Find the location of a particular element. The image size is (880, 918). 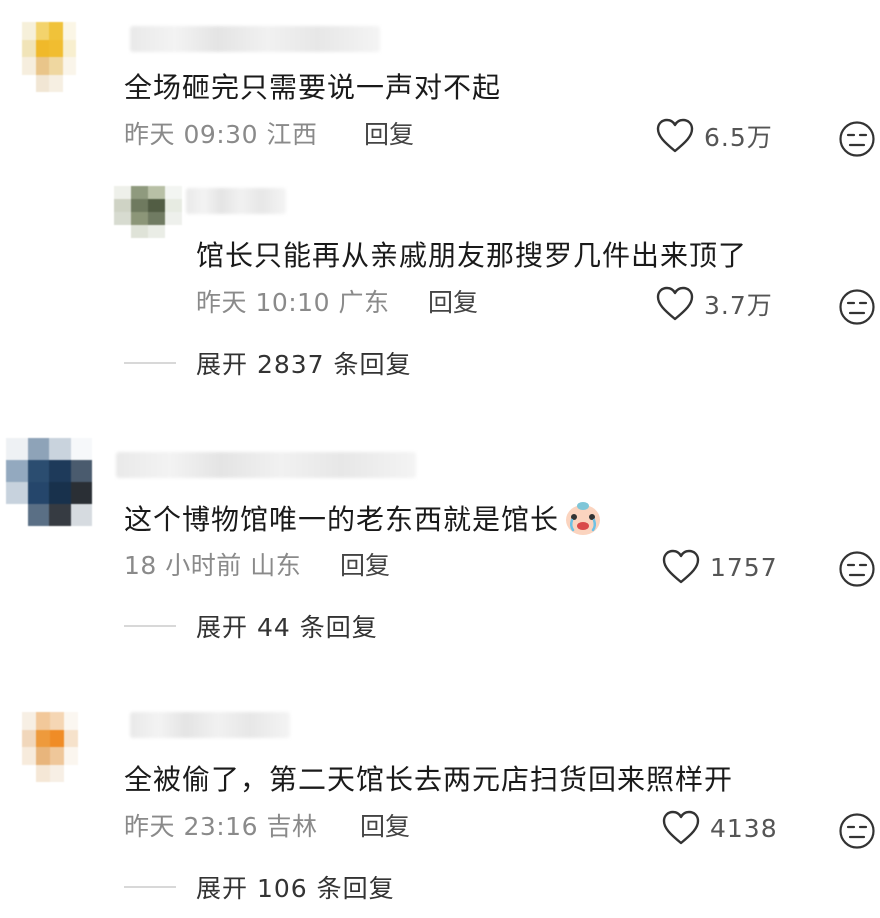

crying-face-emoji is located at coordinates (583, 518).